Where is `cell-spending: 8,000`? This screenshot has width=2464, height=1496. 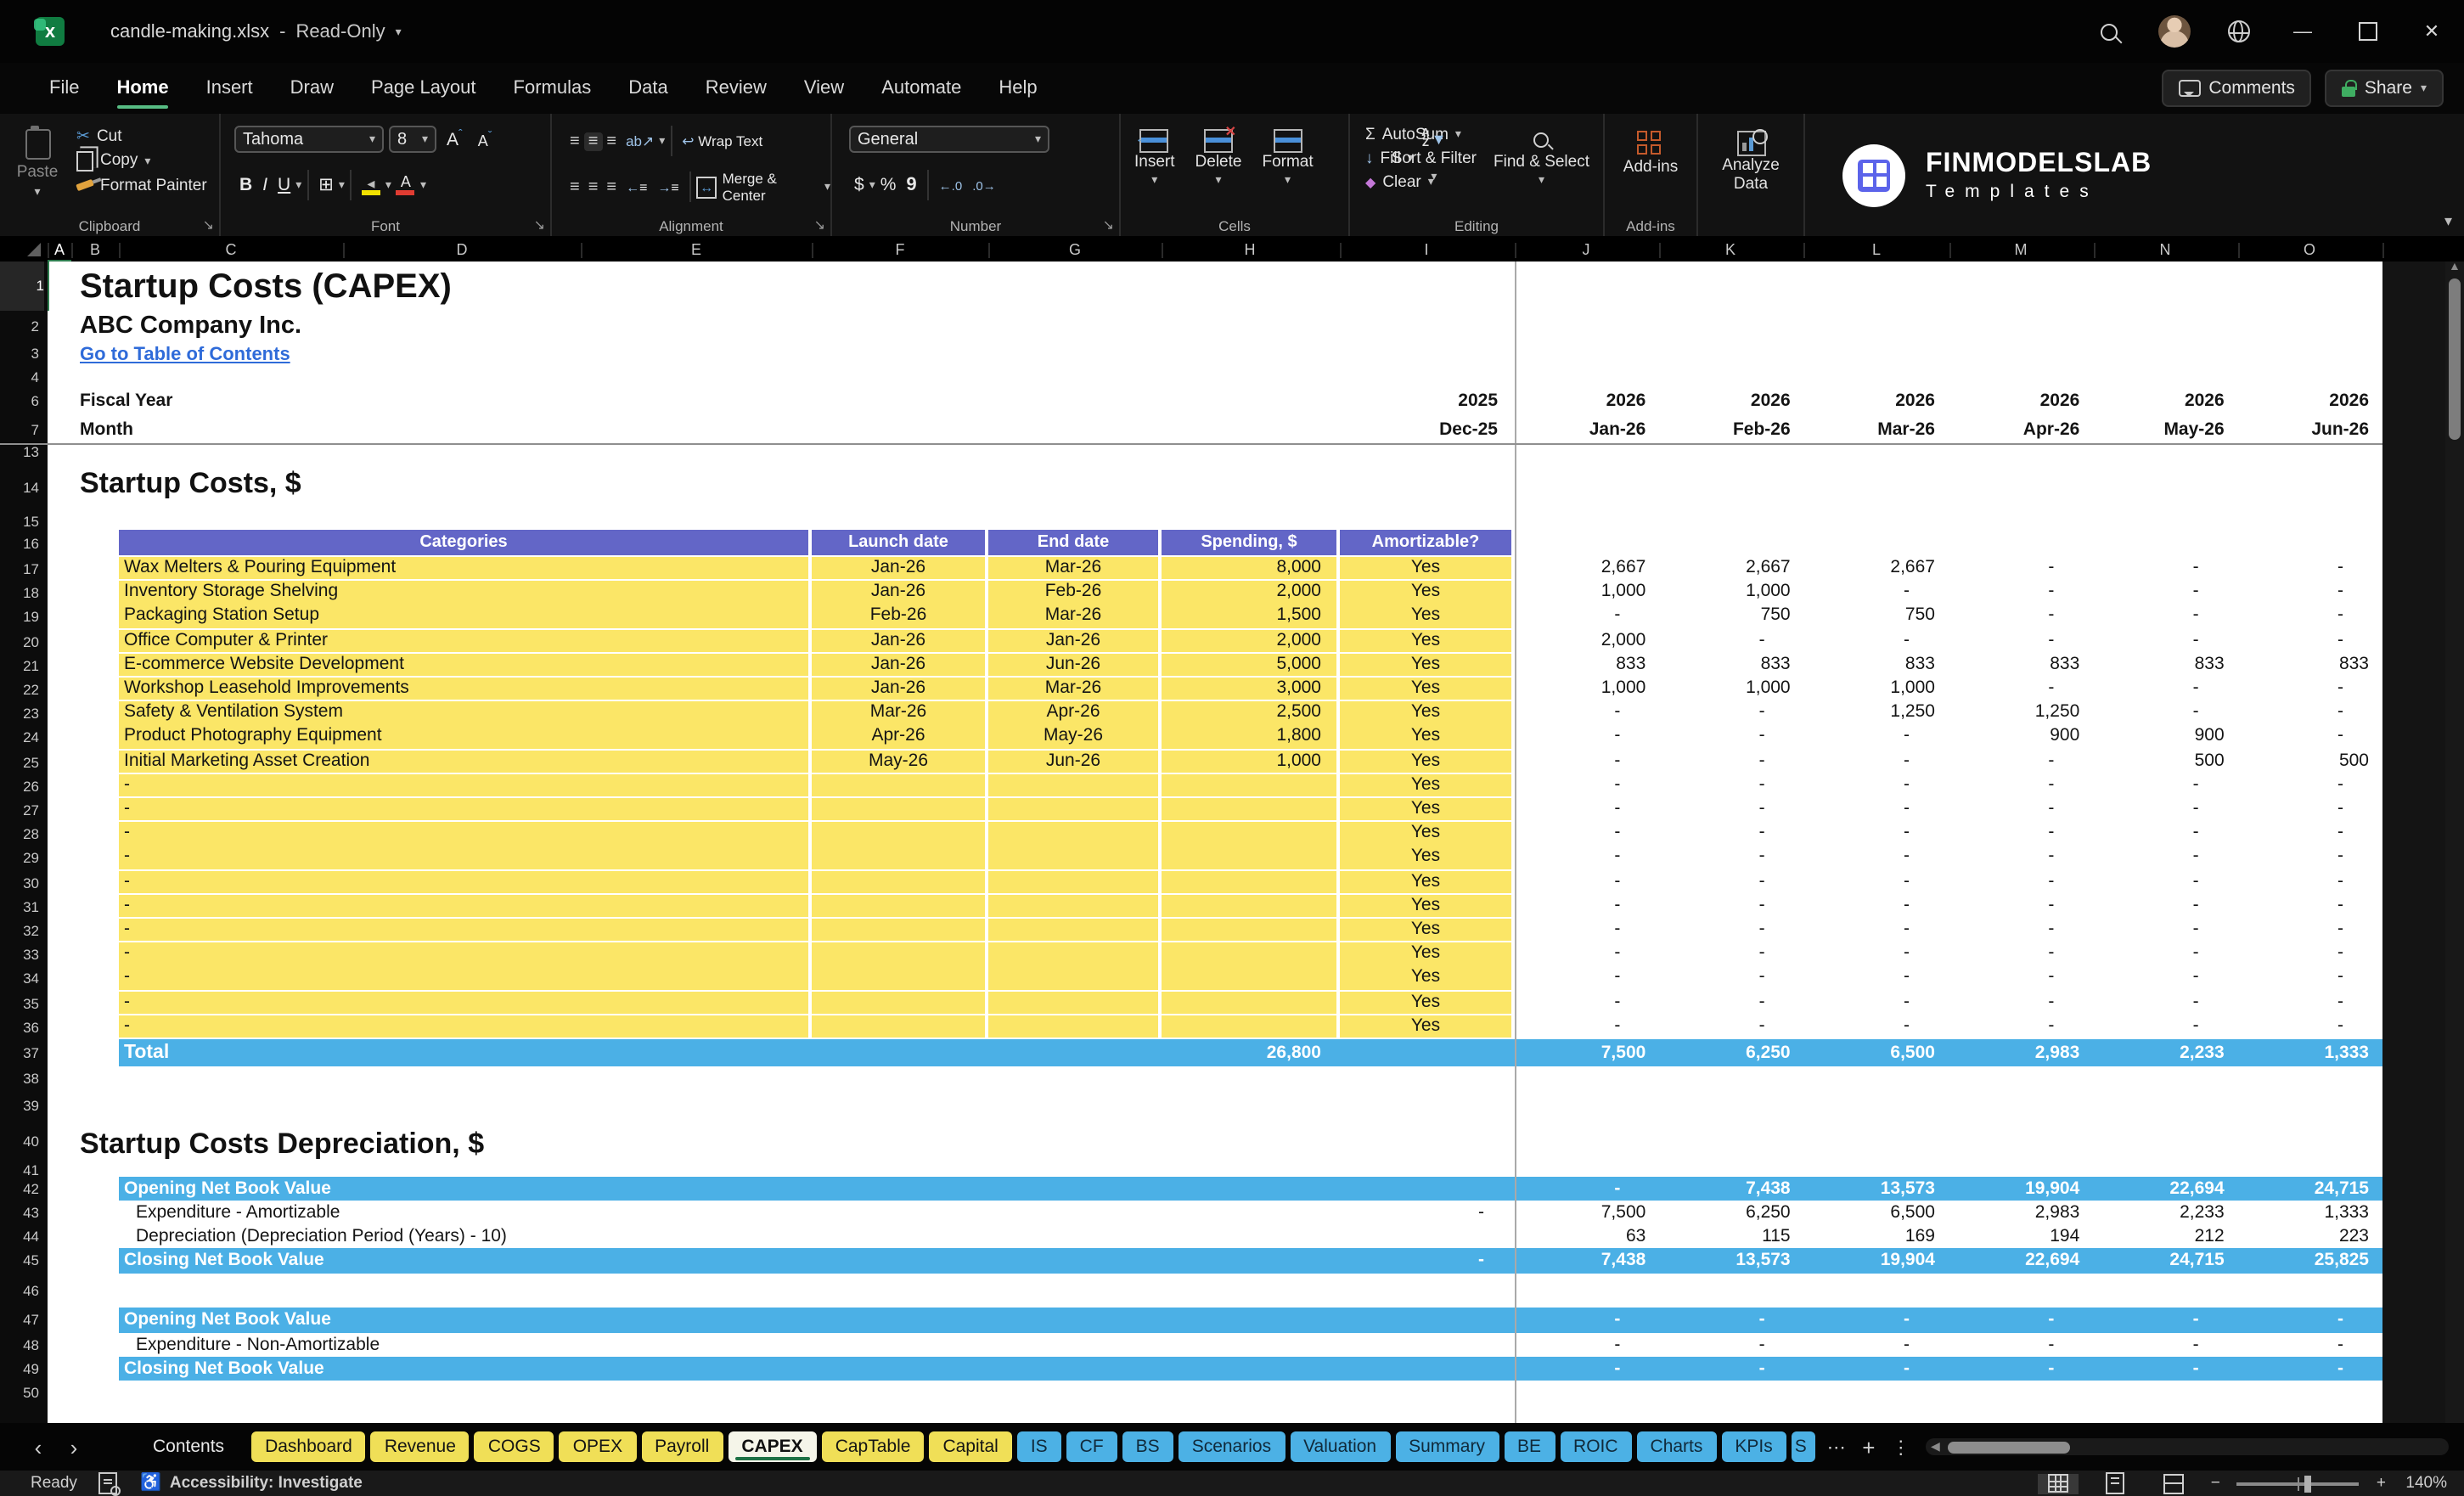
cell-spending: 8,000 is located at coordinates (1249, 568).